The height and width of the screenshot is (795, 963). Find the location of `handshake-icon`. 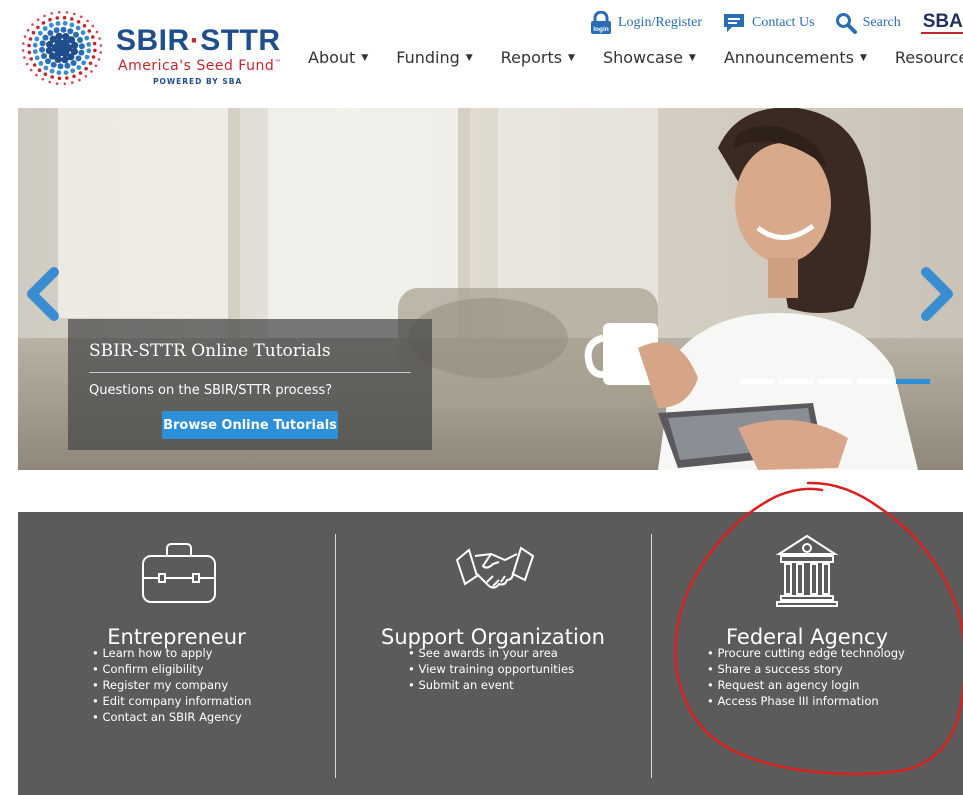

handshake-icon is located at coordinates (495, 567).